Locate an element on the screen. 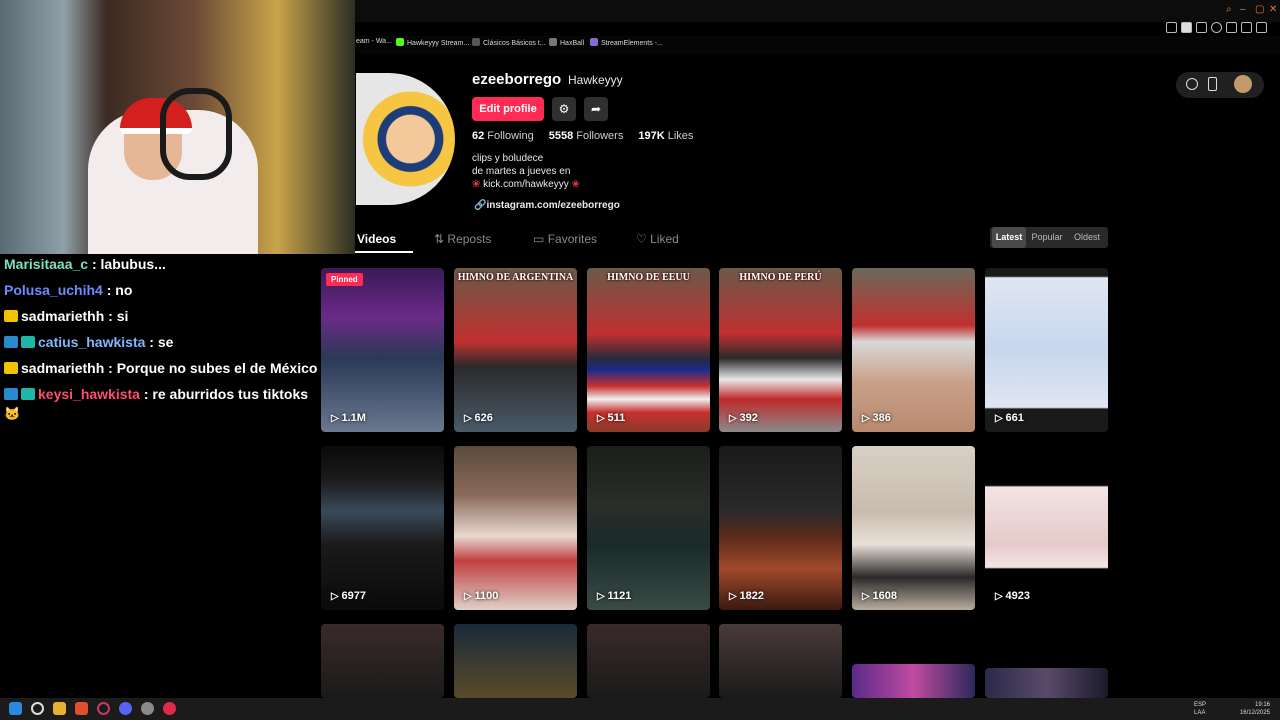  obs-icon is located at coordinates (147, 708).